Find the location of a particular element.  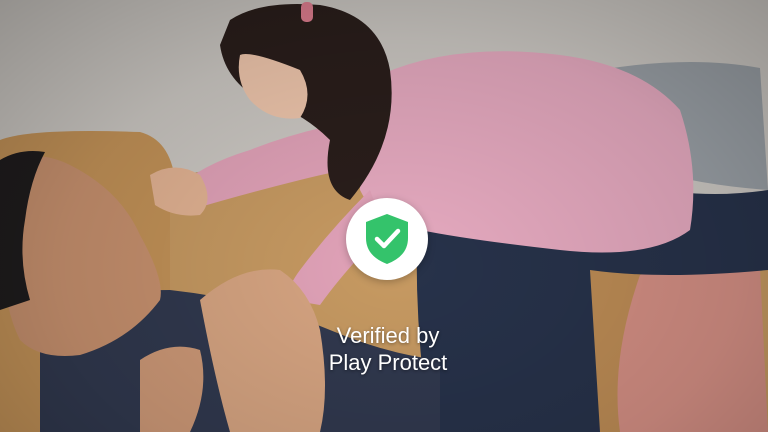

caption-line-1: Verified by is located at coordinates (388, 335).